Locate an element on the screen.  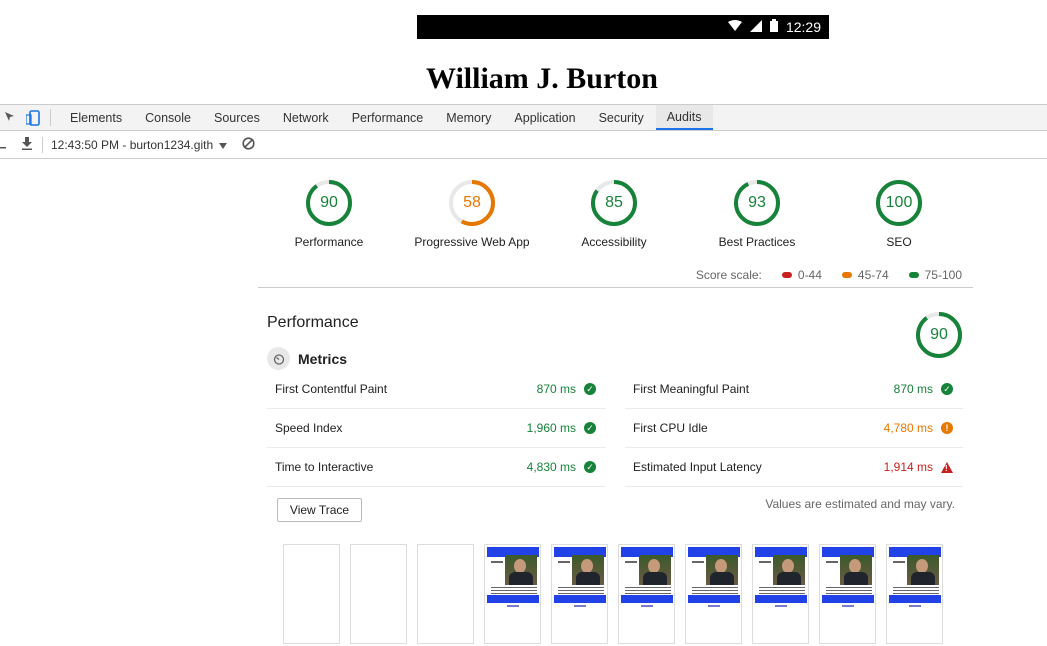
scale-fail-swatch is located at coordinates (786, 275).